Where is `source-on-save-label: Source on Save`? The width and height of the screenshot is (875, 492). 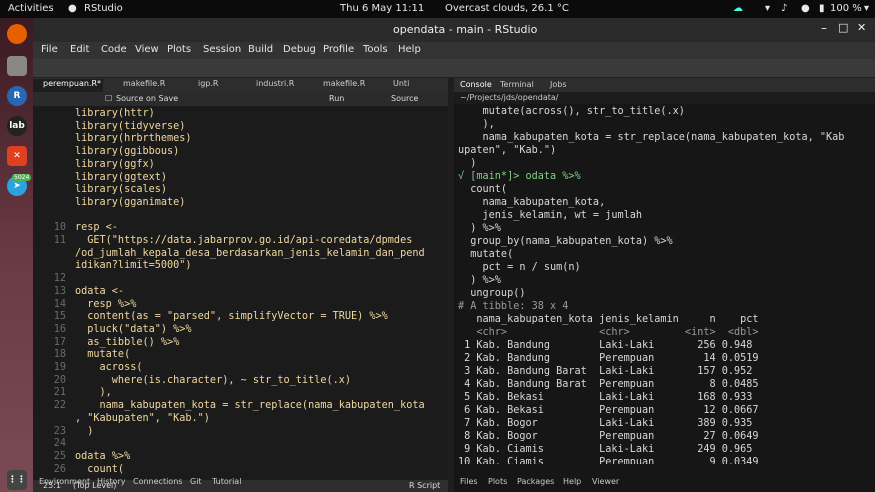
source-on-save-label: Source on Save is located at coordinates (147, 98).